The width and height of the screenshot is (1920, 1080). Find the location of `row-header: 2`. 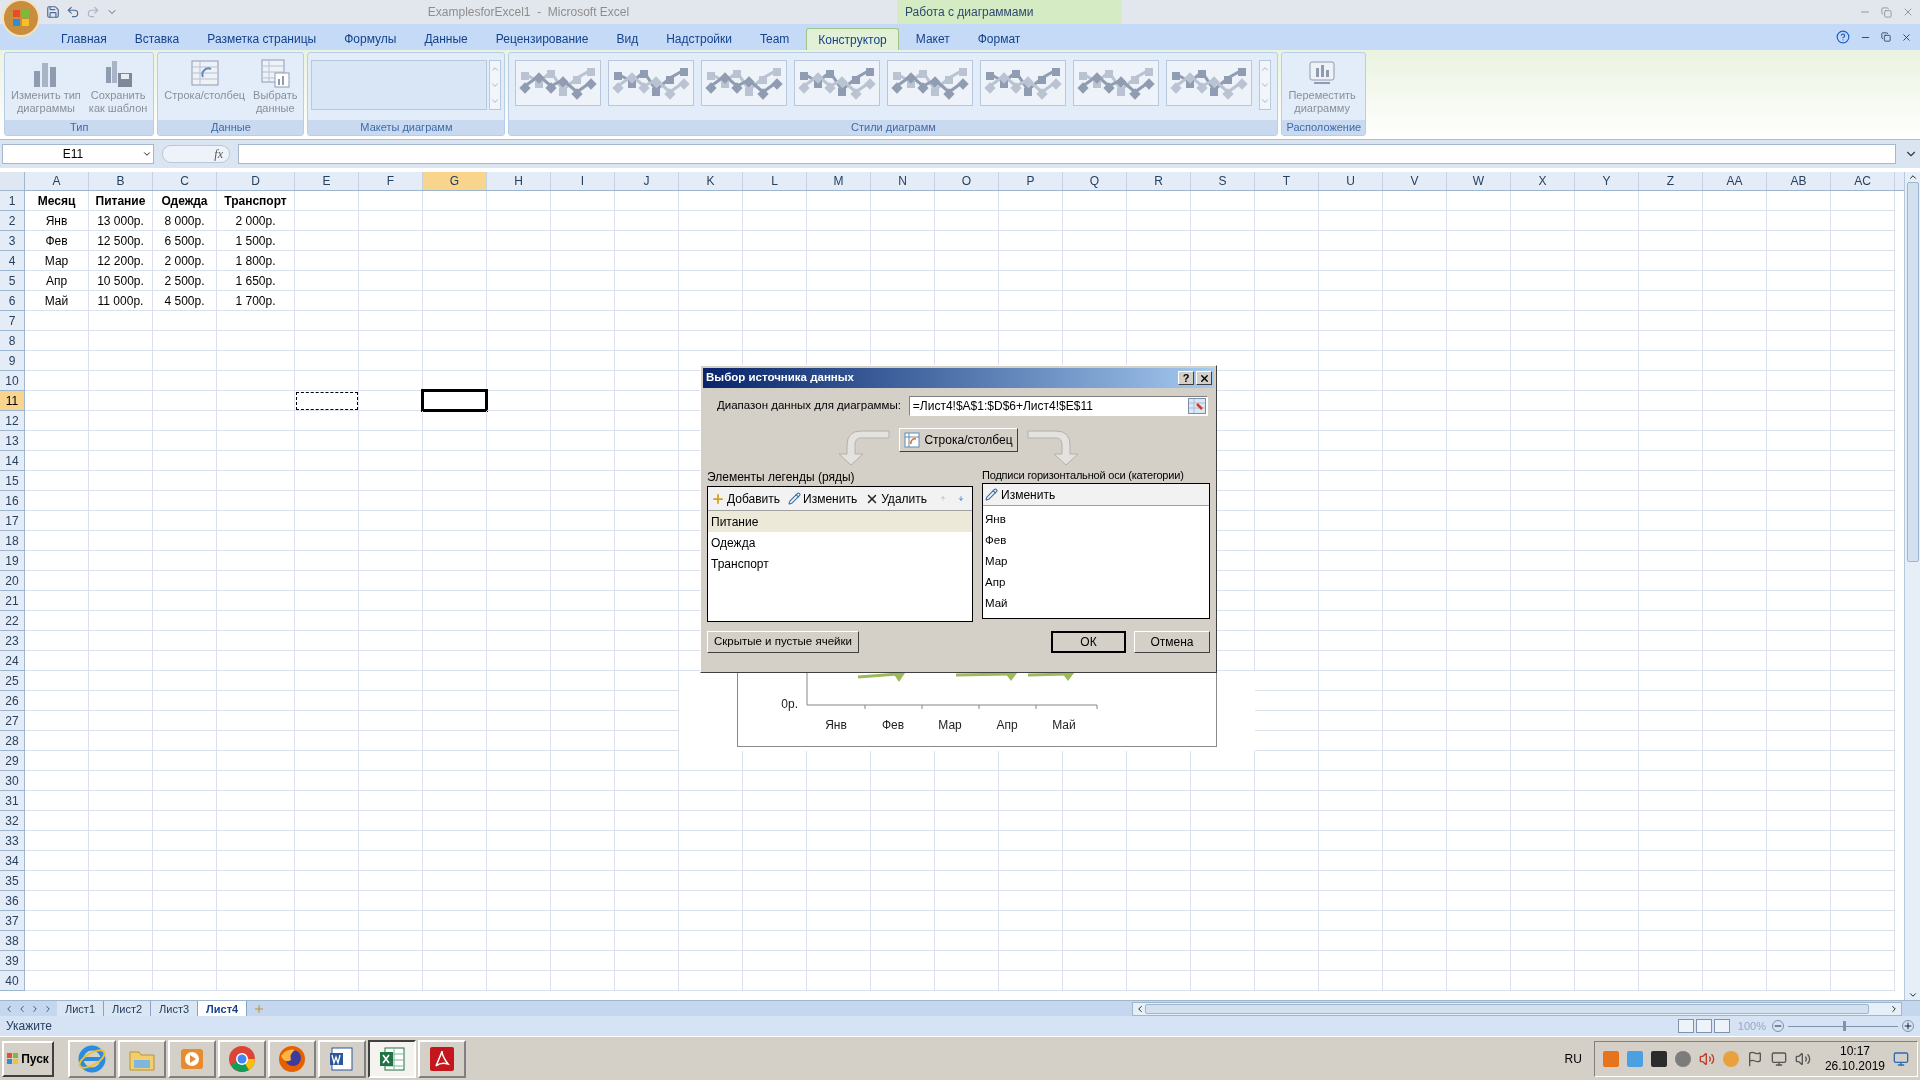

row-header: 2 is located at coordinates (12, 221).